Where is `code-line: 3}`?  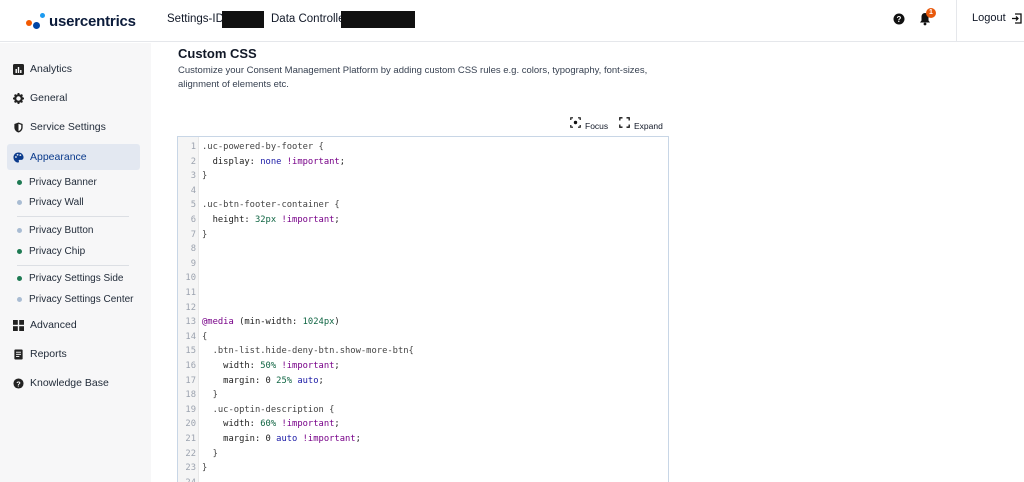 code-line: 3} is located at coordinates (423, 176).